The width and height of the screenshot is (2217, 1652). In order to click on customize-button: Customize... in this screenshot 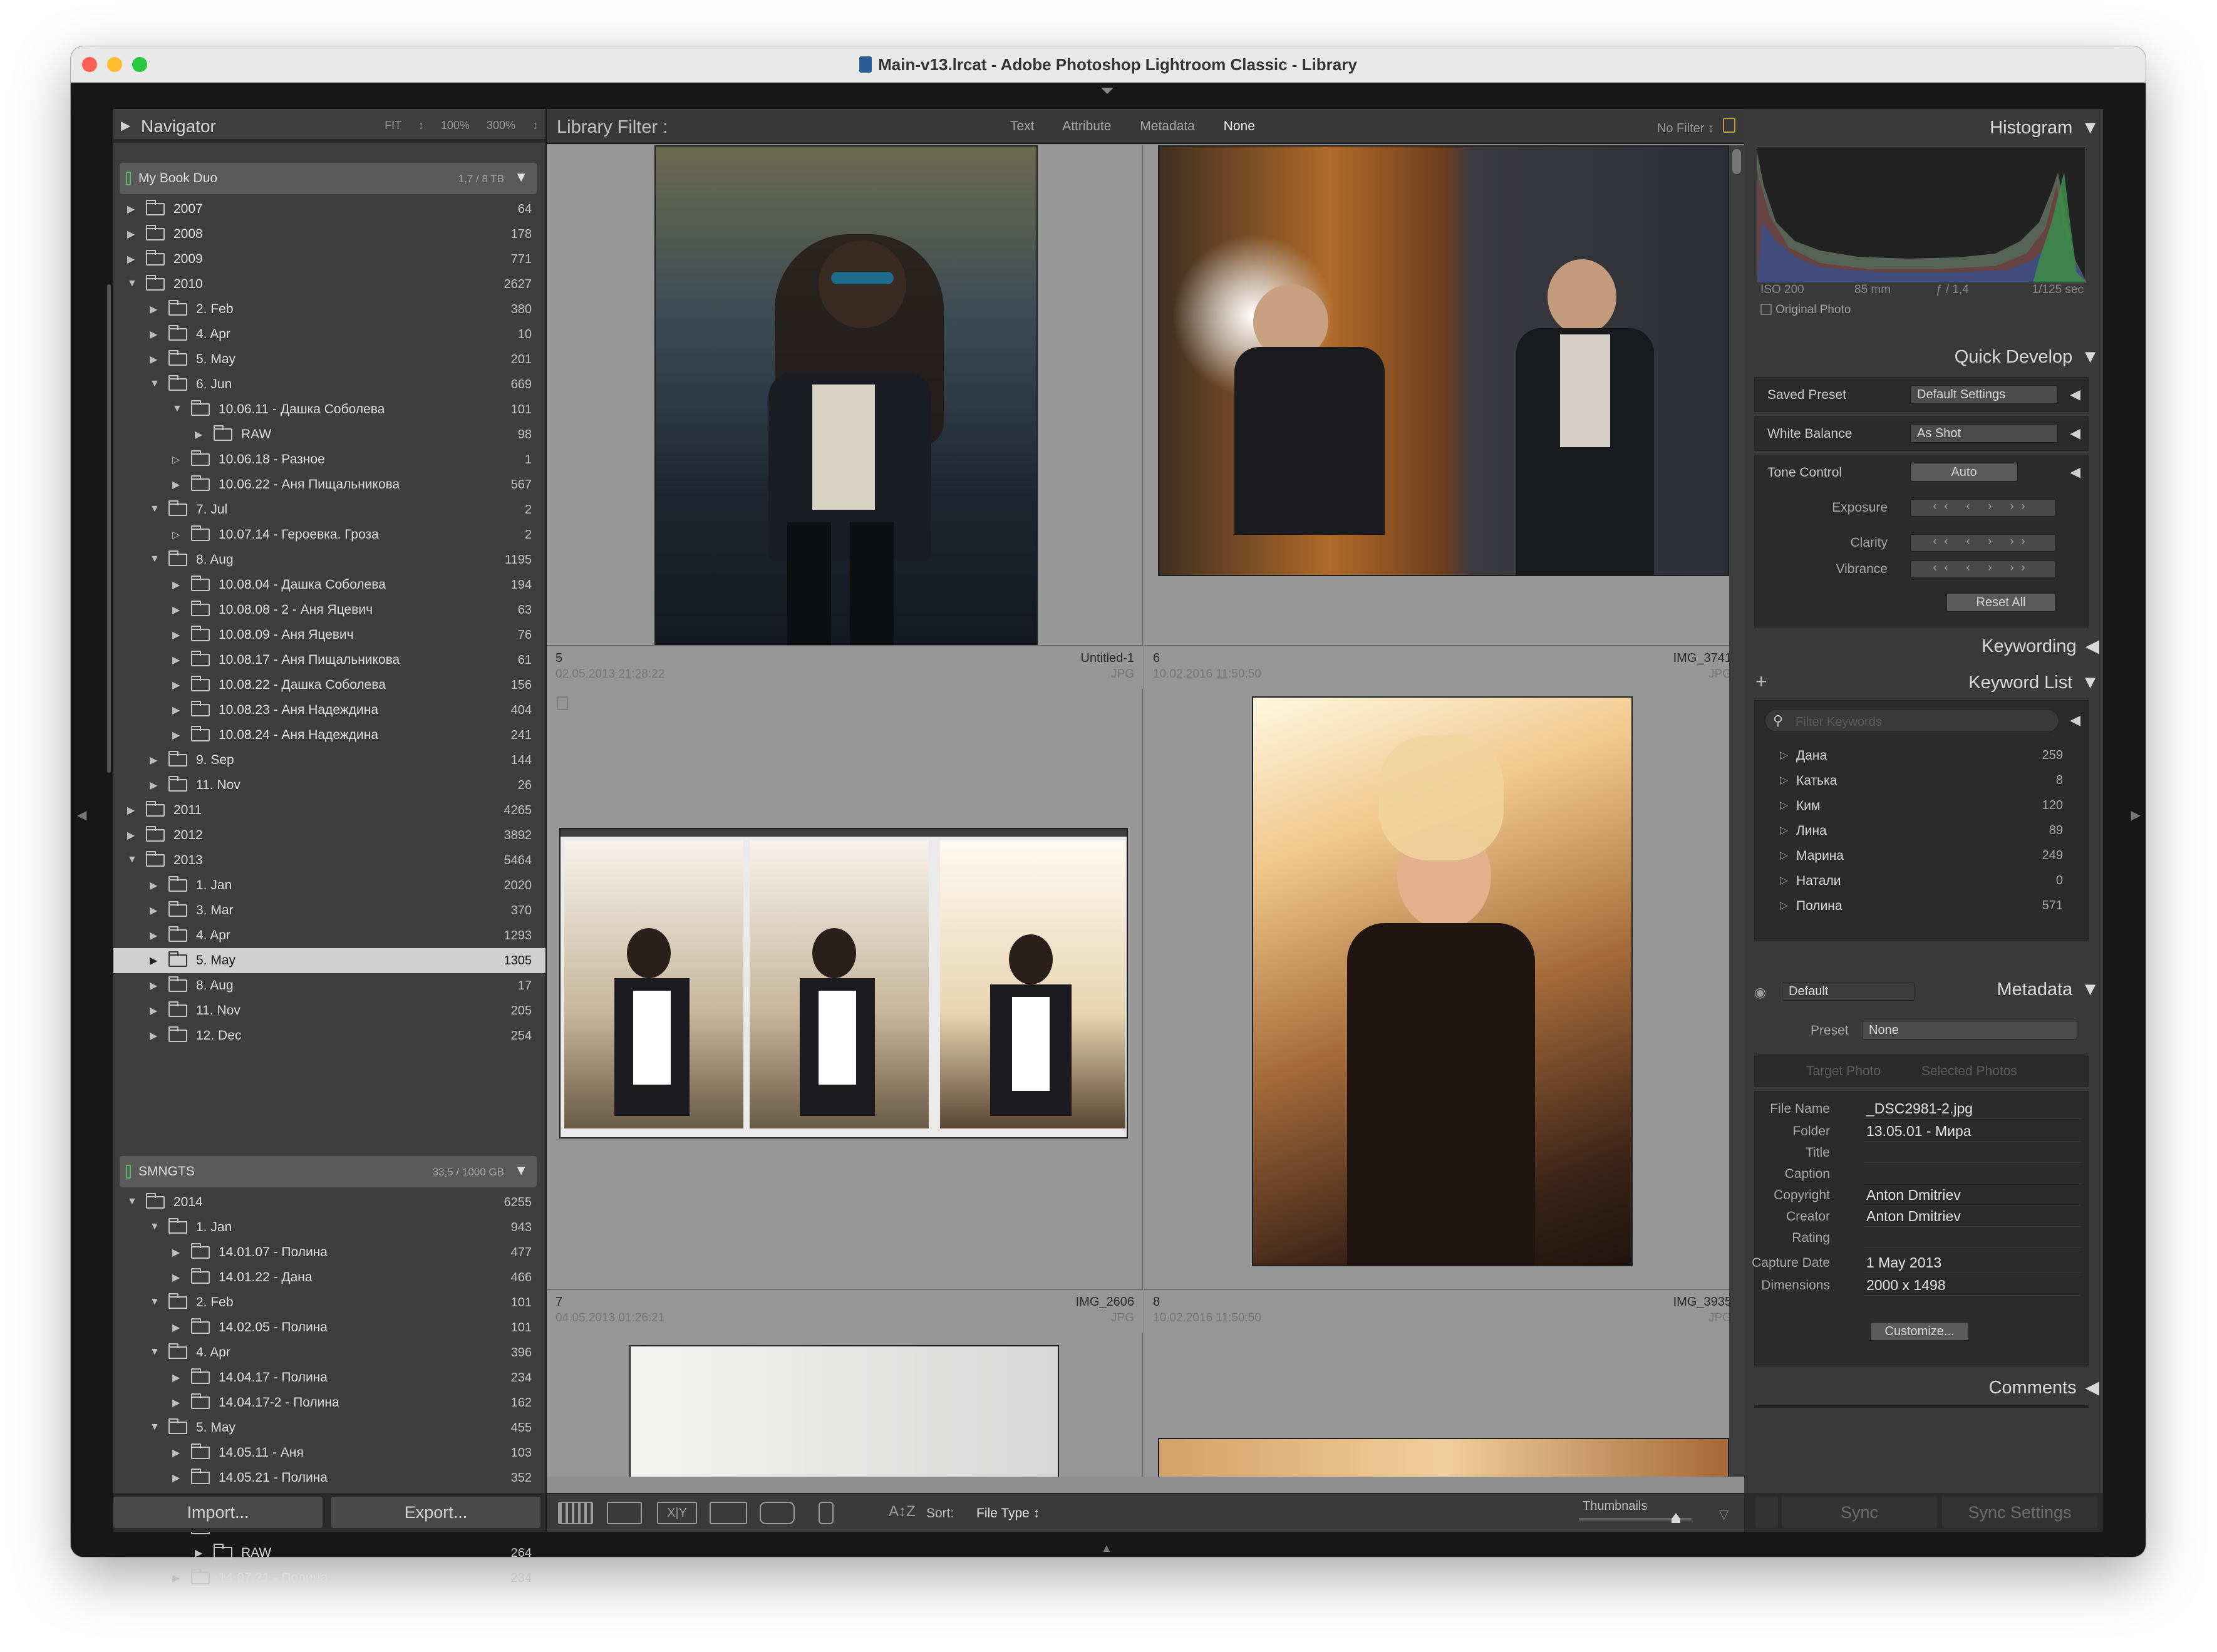, I will do `click(1919, 1331)`.